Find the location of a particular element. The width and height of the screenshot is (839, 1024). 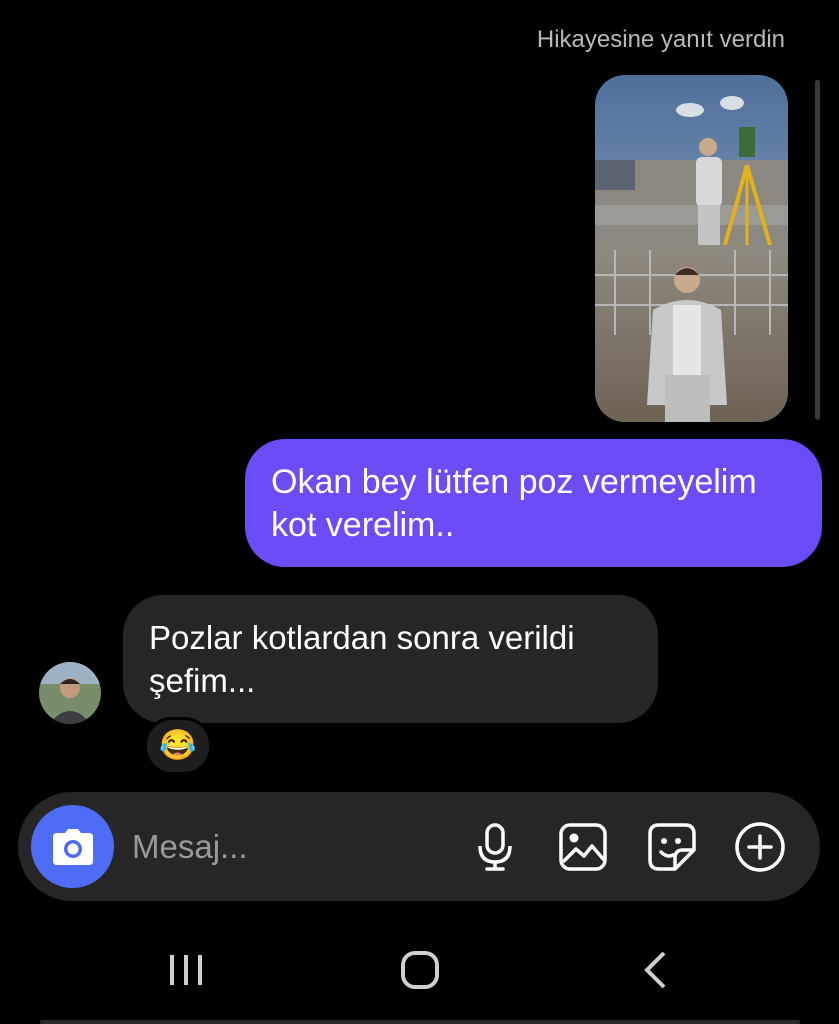

reaction-badge: 😂 is located at coordinates (178, 746).